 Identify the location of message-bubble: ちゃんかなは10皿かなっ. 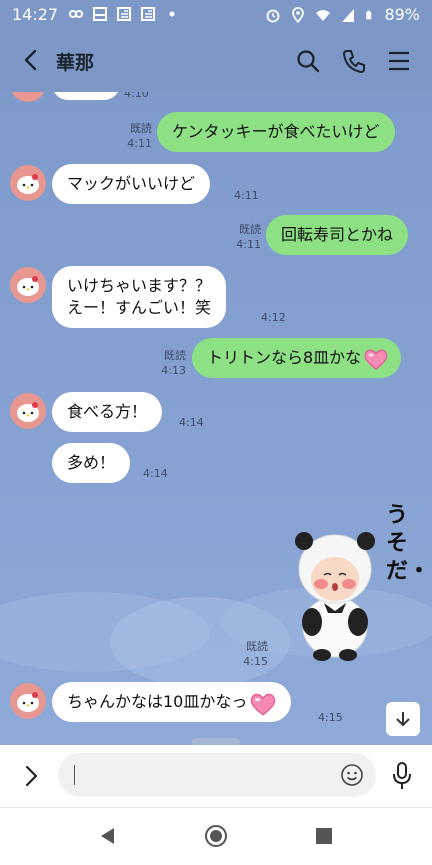
(172, 702).